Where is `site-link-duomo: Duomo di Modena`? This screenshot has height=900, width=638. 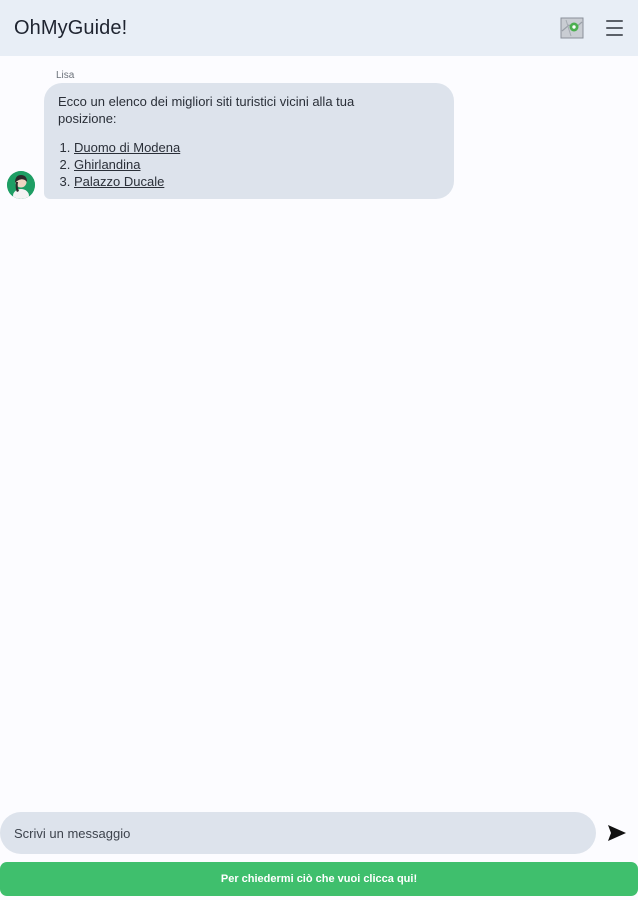
site-link-duomo: Duomo di Modena is located at coordinates (127, 147).